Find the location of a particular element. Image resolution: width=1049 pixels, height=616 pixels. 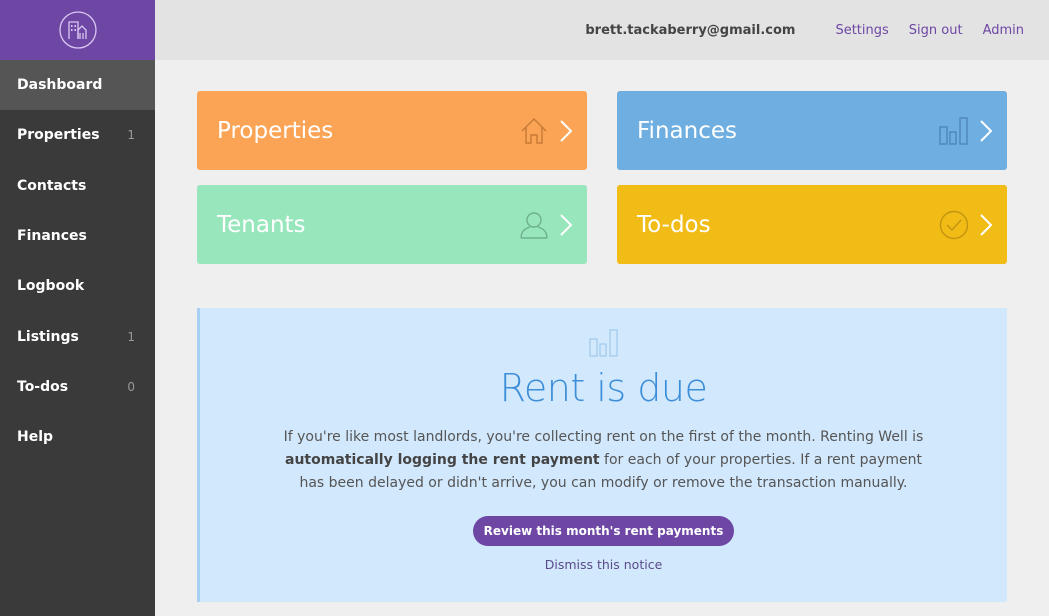

tile-title: Properties is located at coordinates (275, 130).